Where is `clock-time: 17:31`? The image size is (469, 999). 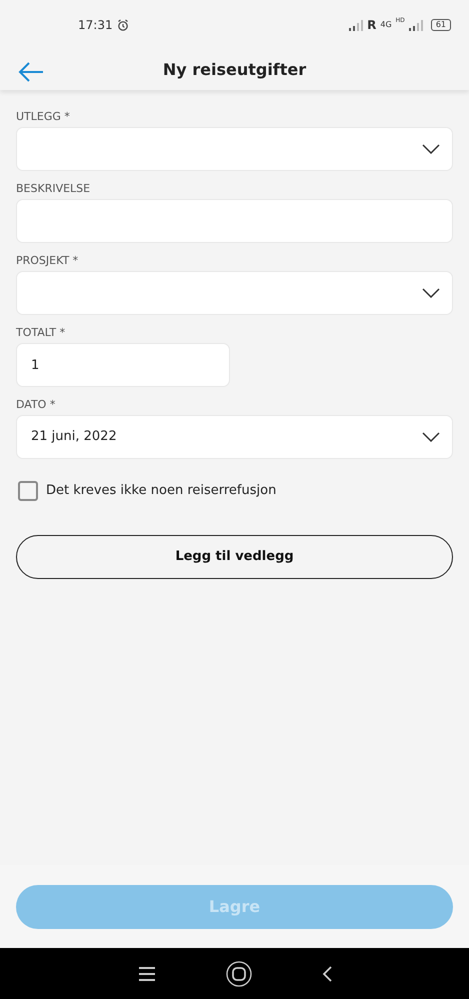
clock-time: 17:31 is located at coordinates (95, 25).